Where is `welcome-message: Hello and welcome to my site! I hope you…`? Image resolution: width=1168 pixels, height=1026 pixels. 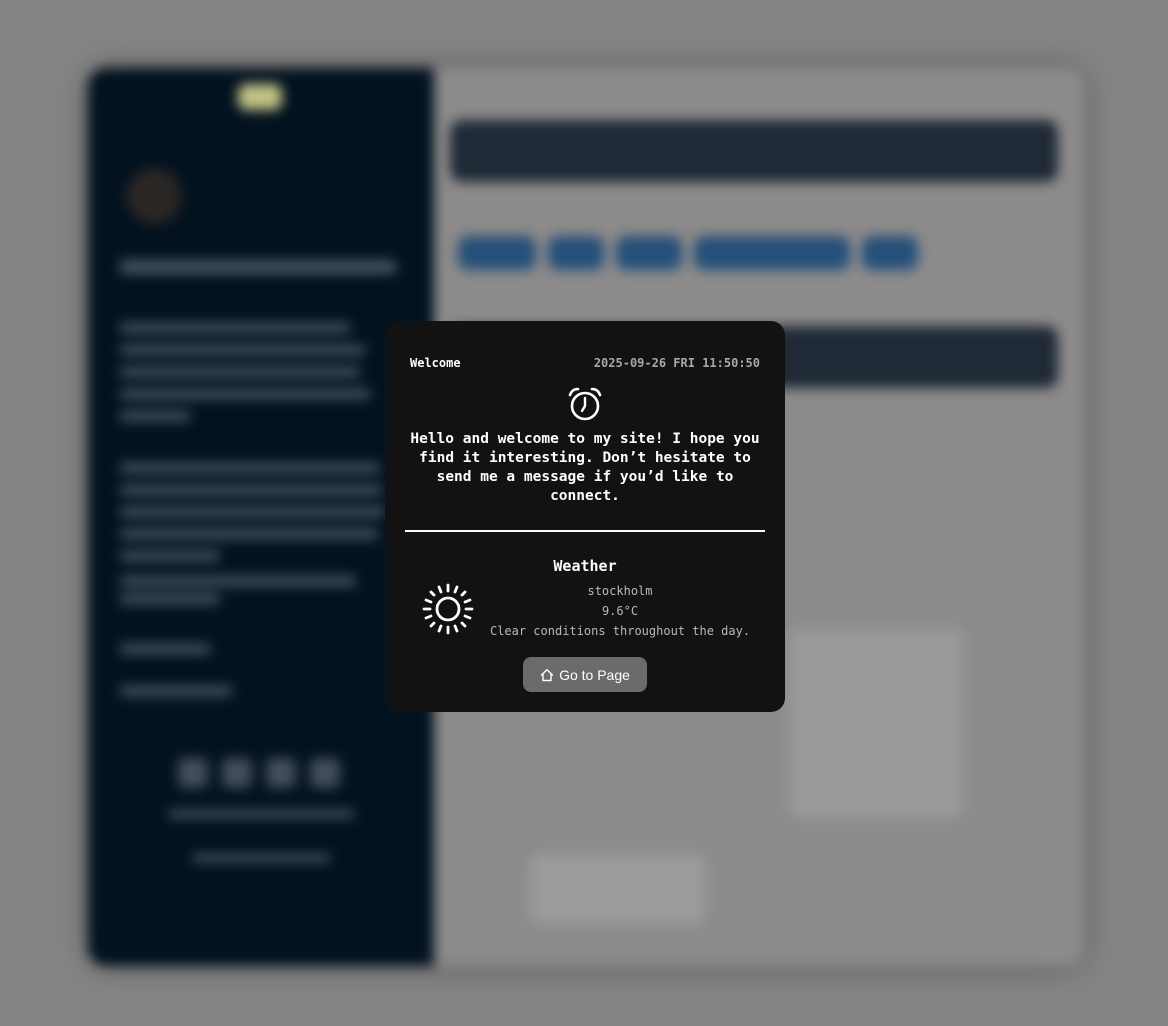 welcome-message: Hello and welcome to my site! I hope you… is located at coordinates (585, 467).